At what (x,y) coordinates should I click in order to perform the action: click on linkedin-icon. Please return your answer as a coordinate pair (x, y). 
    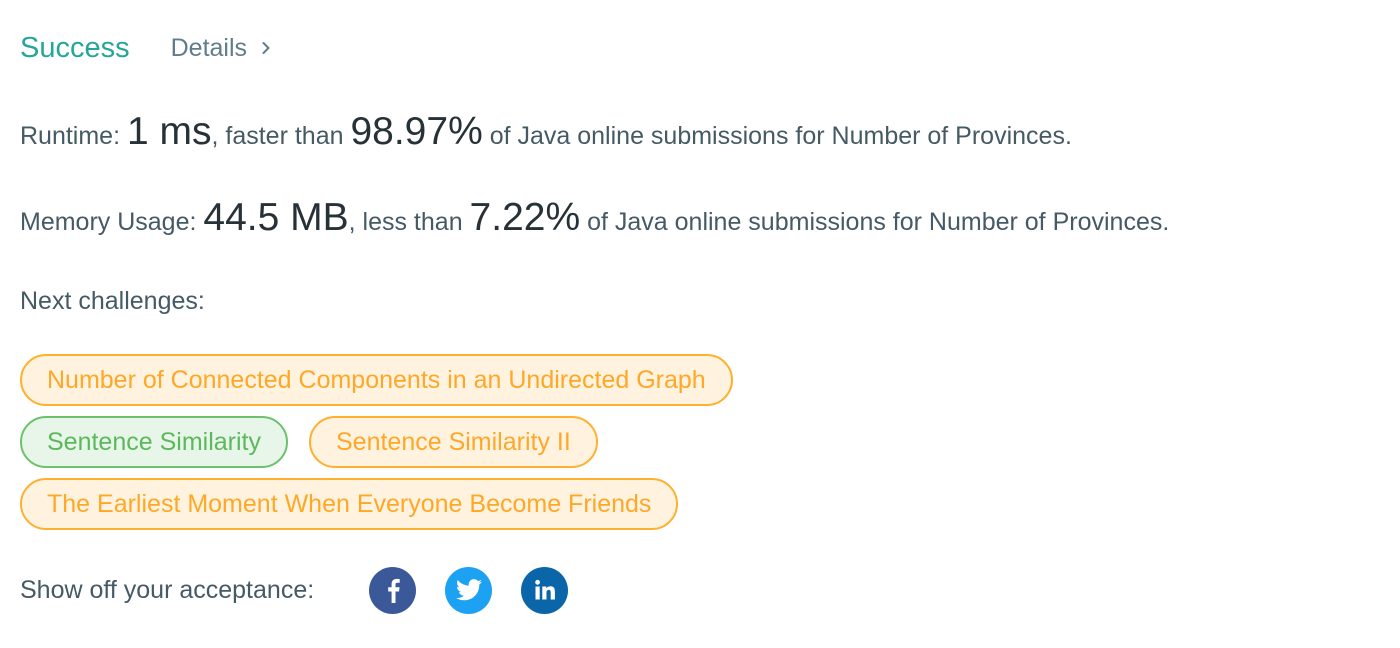
    Looking at the image, I should click on (544, 589).